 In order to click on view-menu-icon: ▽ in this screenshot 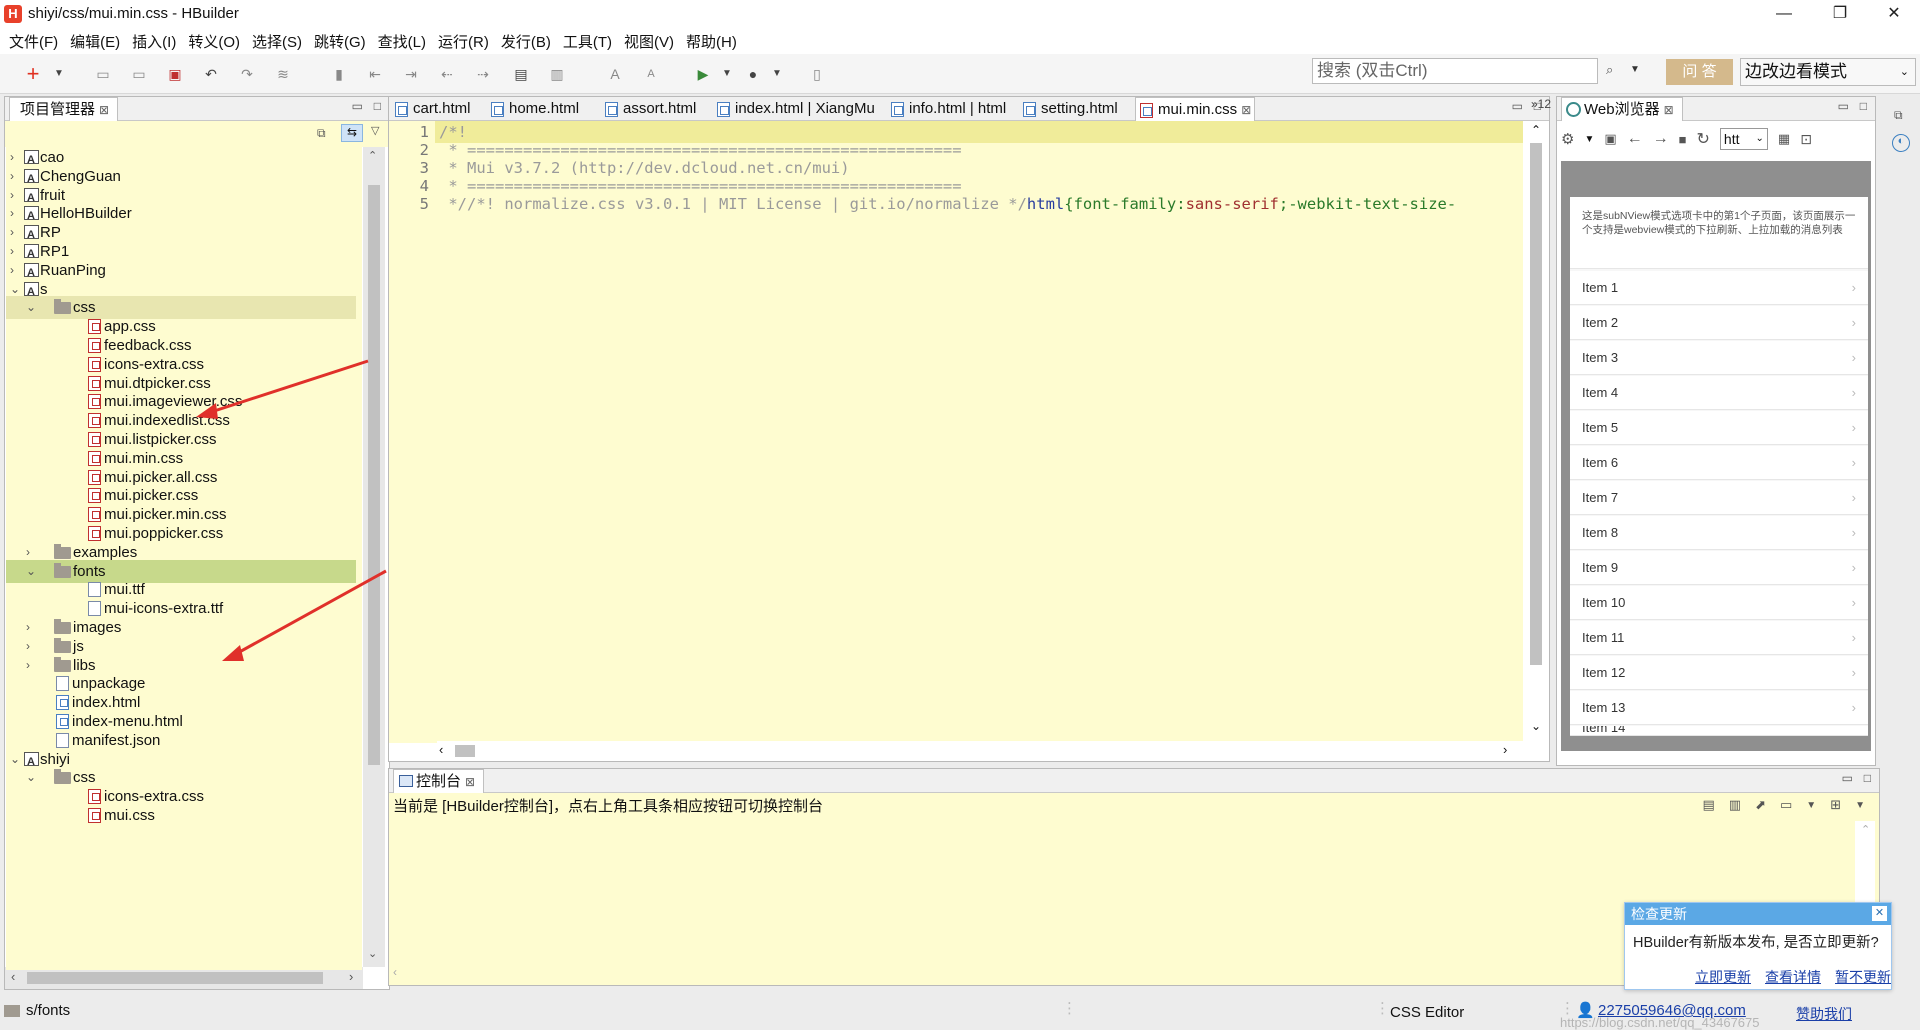, I will do `click(375, 130)`.